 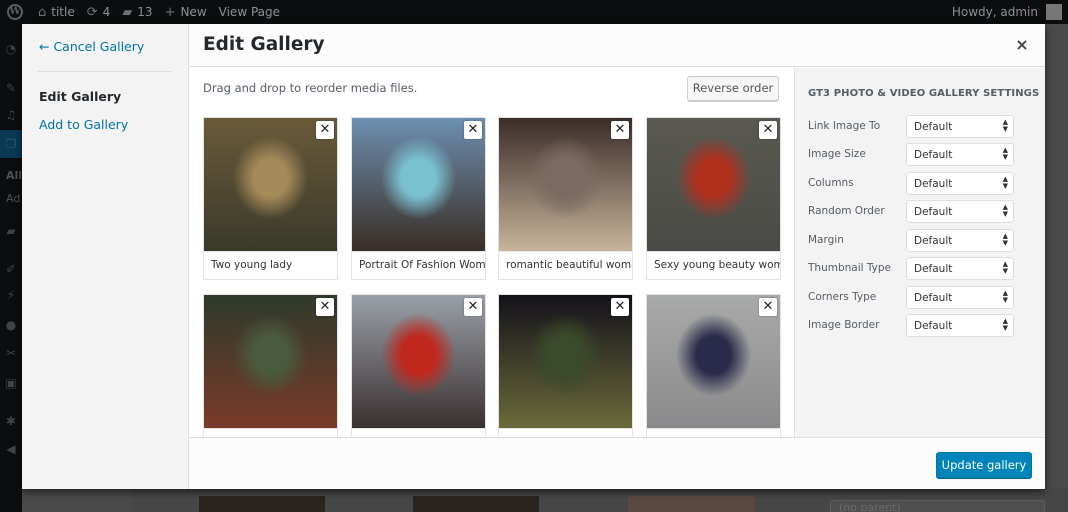 I want to click on setting-label: Image Border, so click(x=844, y=325).